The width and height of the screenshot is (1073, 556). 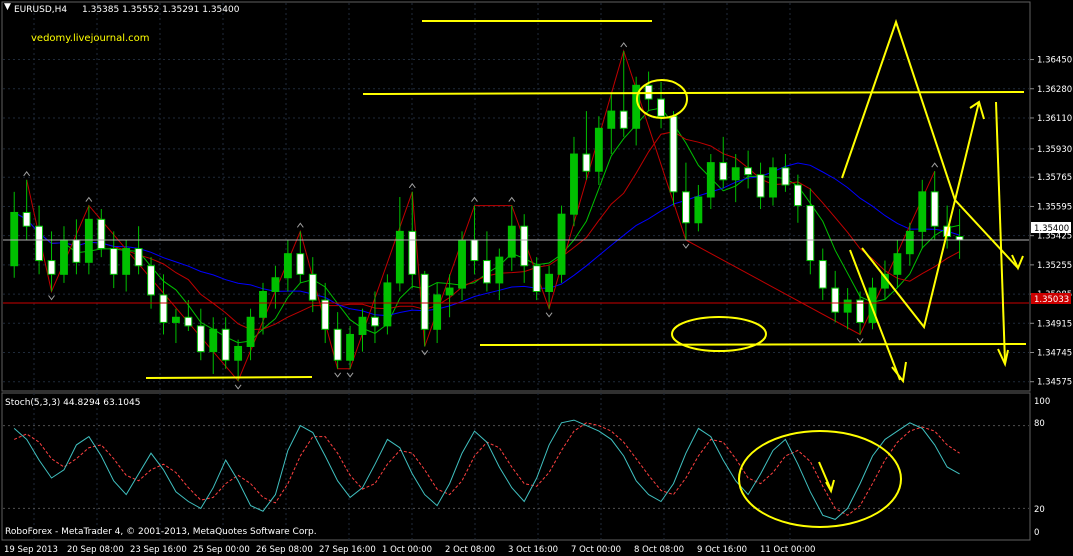 I want to click on x-tick-label: 1 Oct 00:00, so click(x=407, y=550).